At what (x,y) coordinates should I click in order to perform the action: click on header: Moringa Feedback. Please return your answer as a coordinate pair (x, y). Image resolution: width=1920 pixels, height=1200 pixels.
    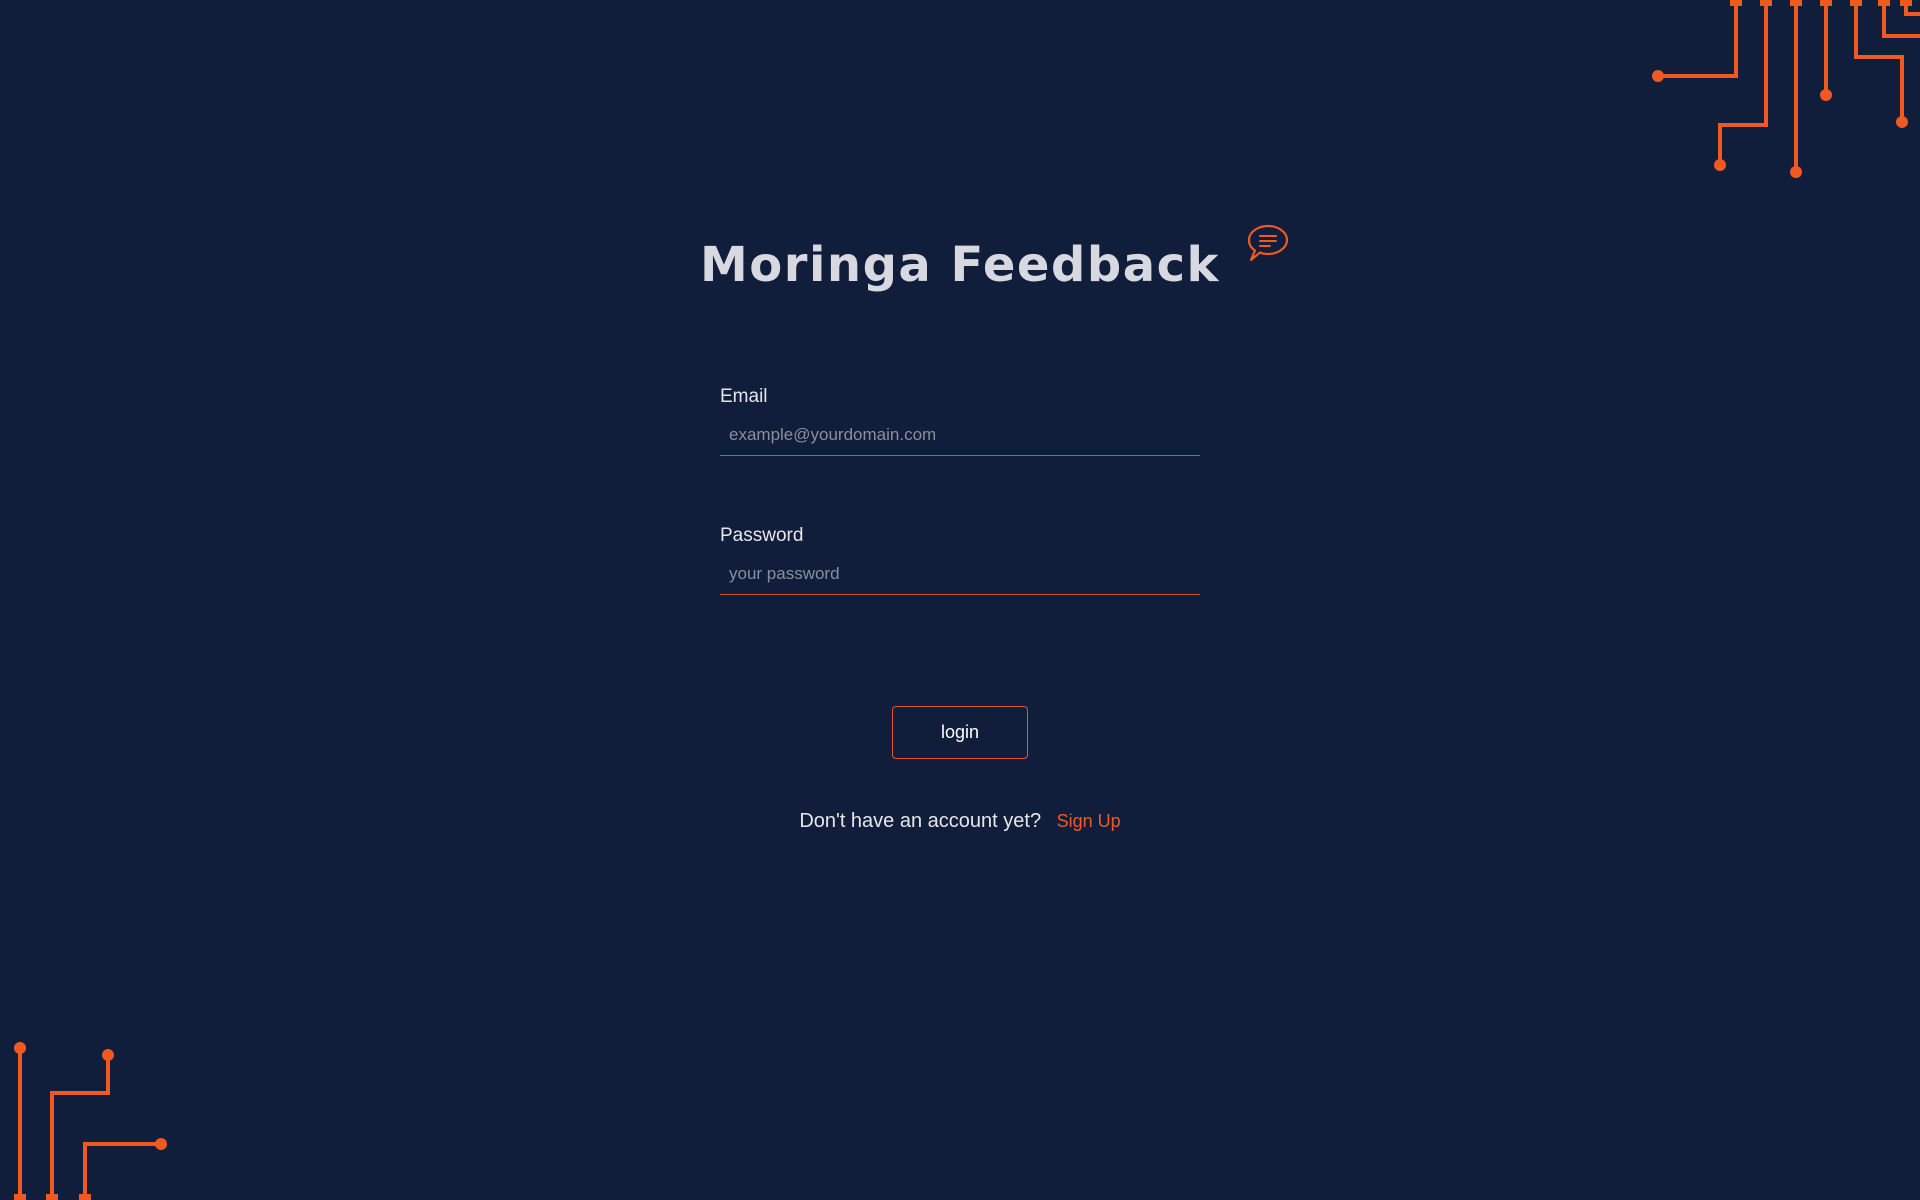
    Looking at the image, I should click on (960, 264).